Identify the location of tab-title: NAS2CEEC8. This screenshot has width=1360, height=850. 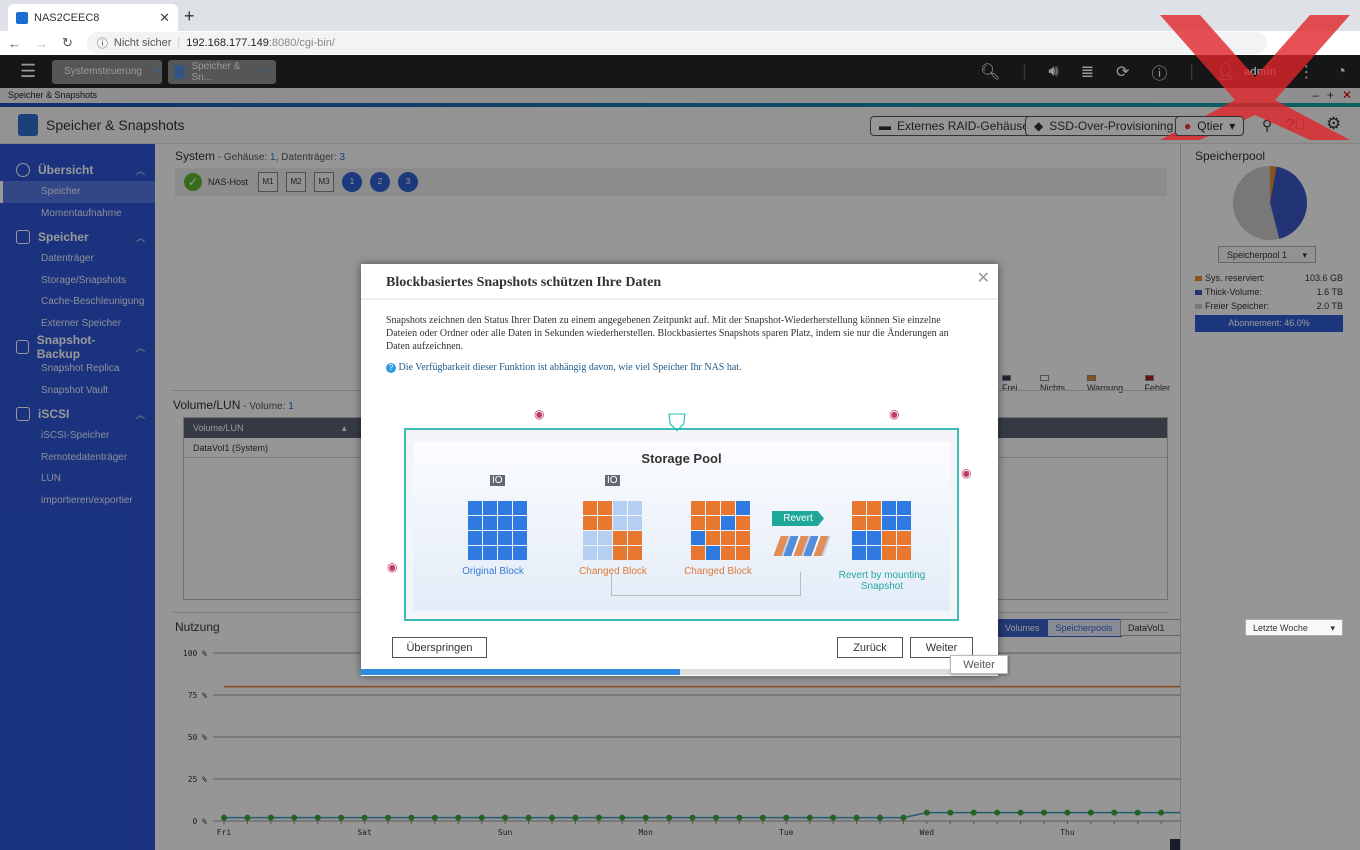
(67, 17).